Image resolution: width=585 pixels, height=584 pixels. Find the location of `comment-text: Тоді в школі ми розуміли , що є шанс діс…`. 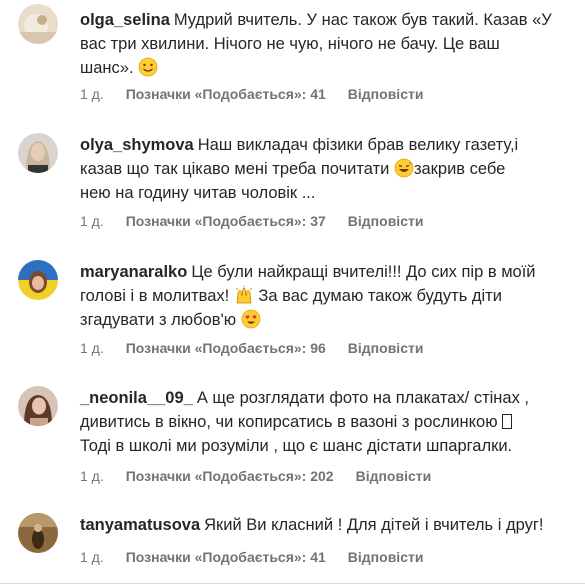

comment-text: Тоді в школі ми розуміли , що є шанс діс… is located at coordinates (296, 446).